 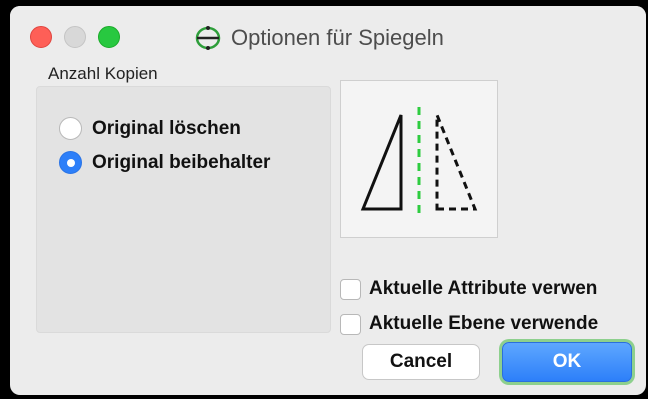 I want to click on ok-button: OK, so click(x=567, y=362).